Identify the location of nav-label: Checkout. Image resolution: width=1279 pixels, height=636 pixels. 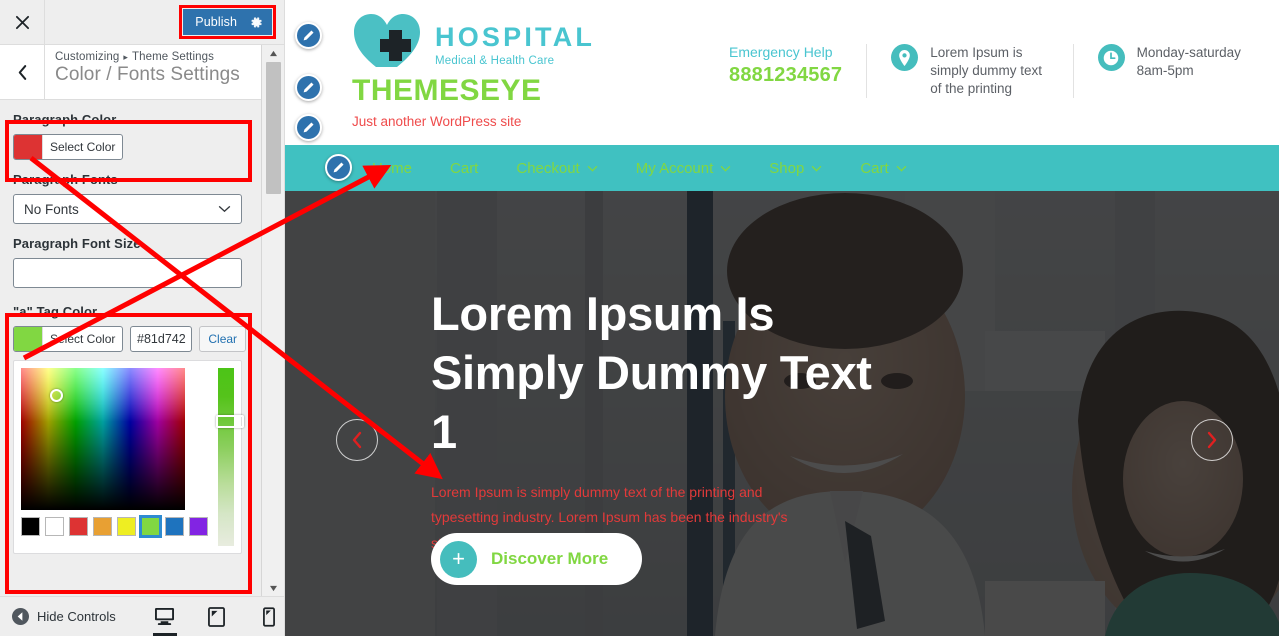
(548, 168).